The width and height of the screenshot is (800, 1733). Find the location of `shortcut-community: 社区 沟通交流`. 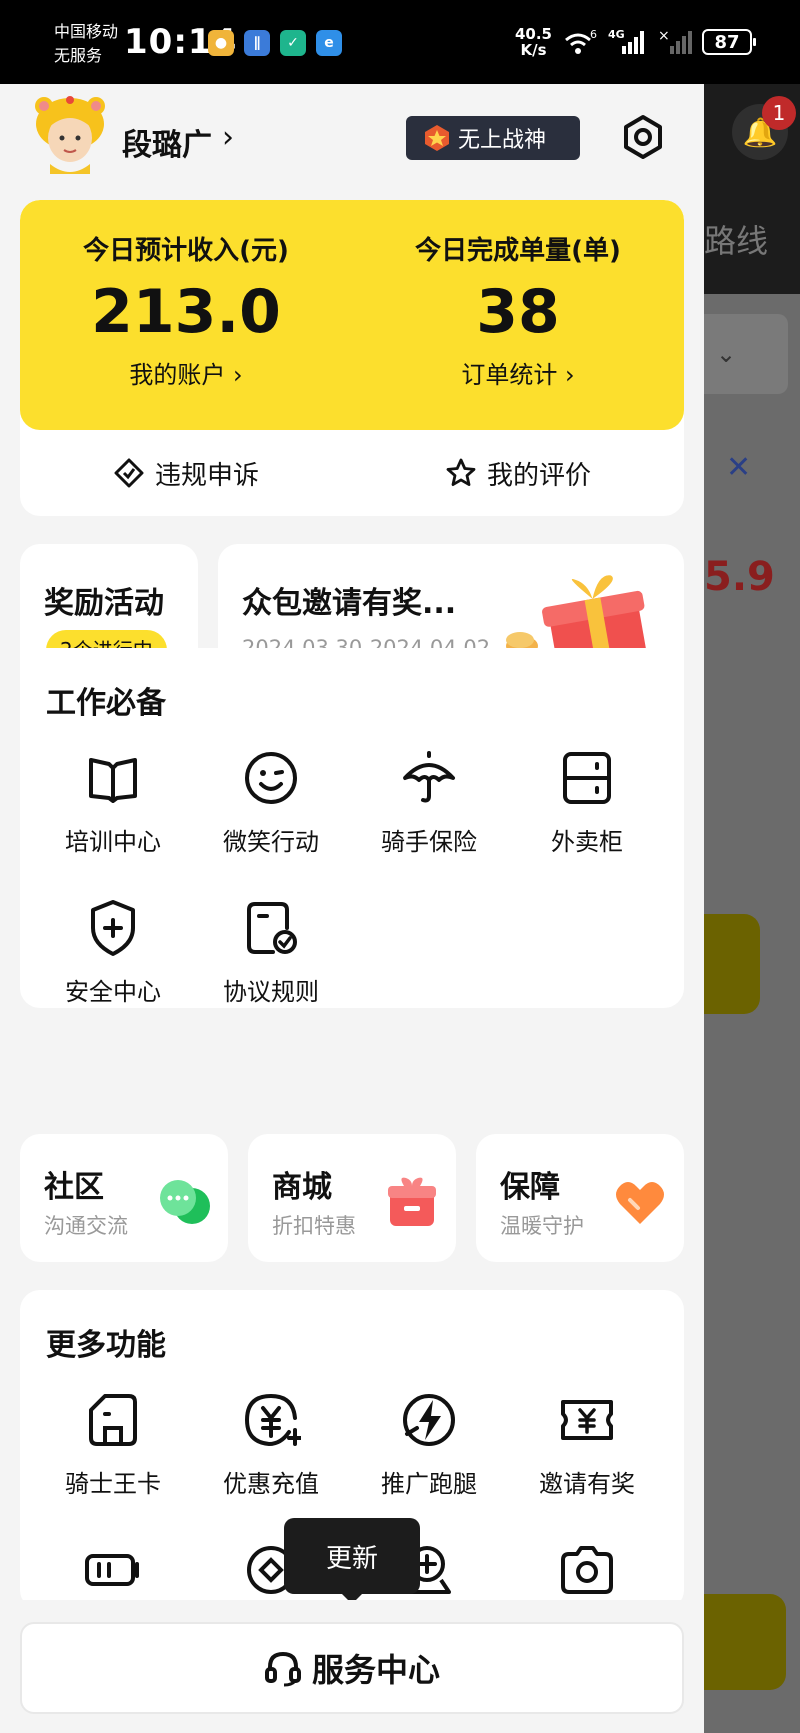

shortcut-community: 社区 沟通交流 is located at coordinates (124, 1198).